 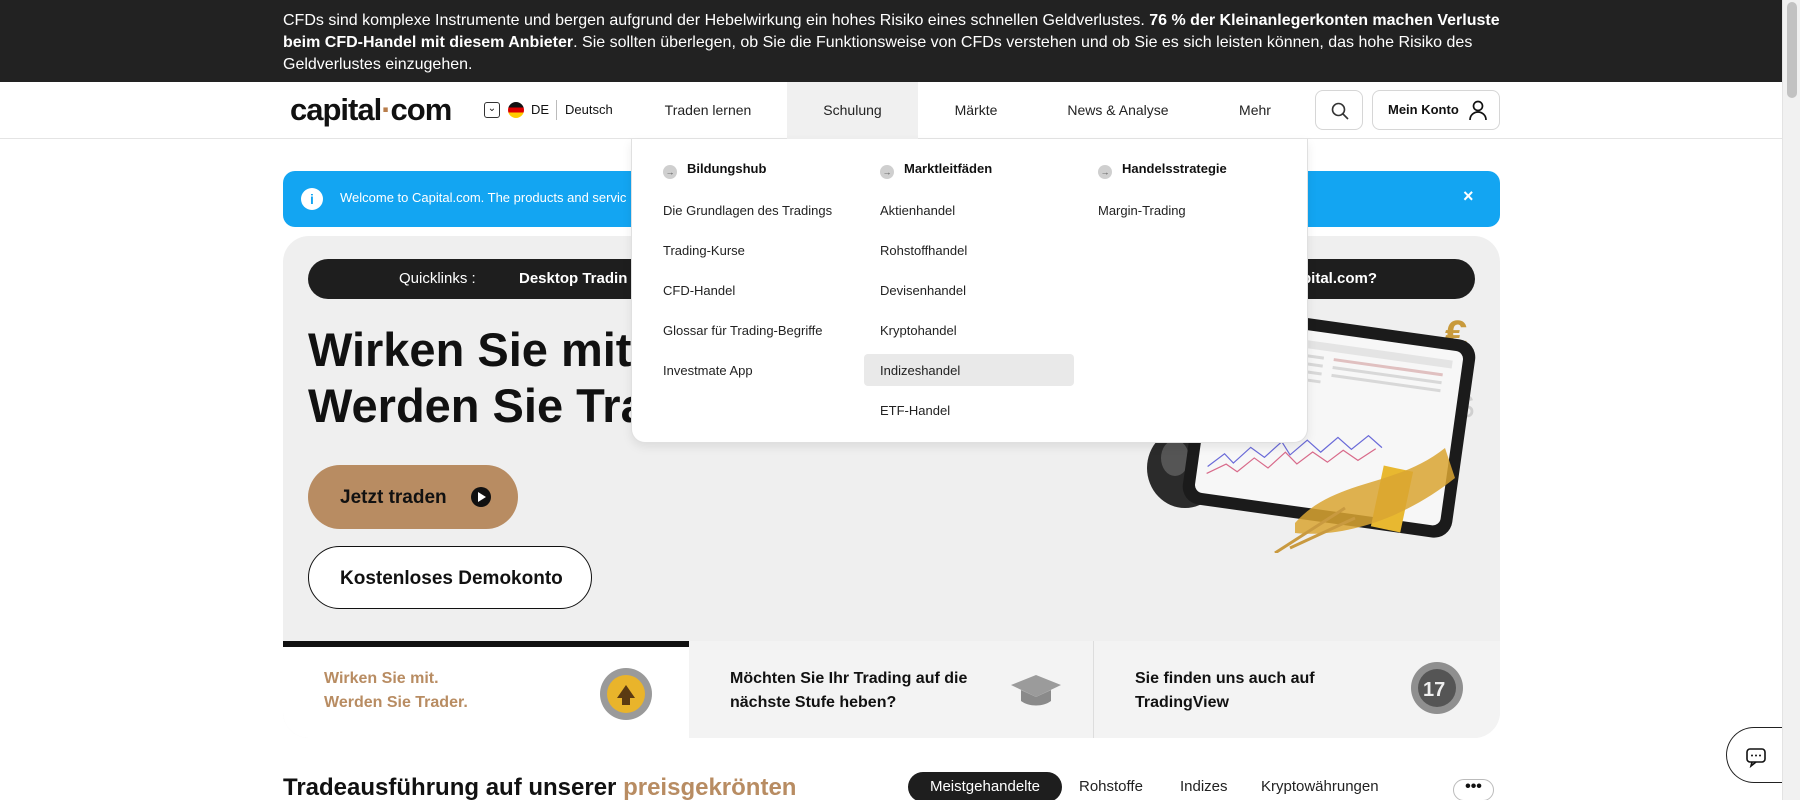 I want to click on search-button, so click(x=1339, y=110).